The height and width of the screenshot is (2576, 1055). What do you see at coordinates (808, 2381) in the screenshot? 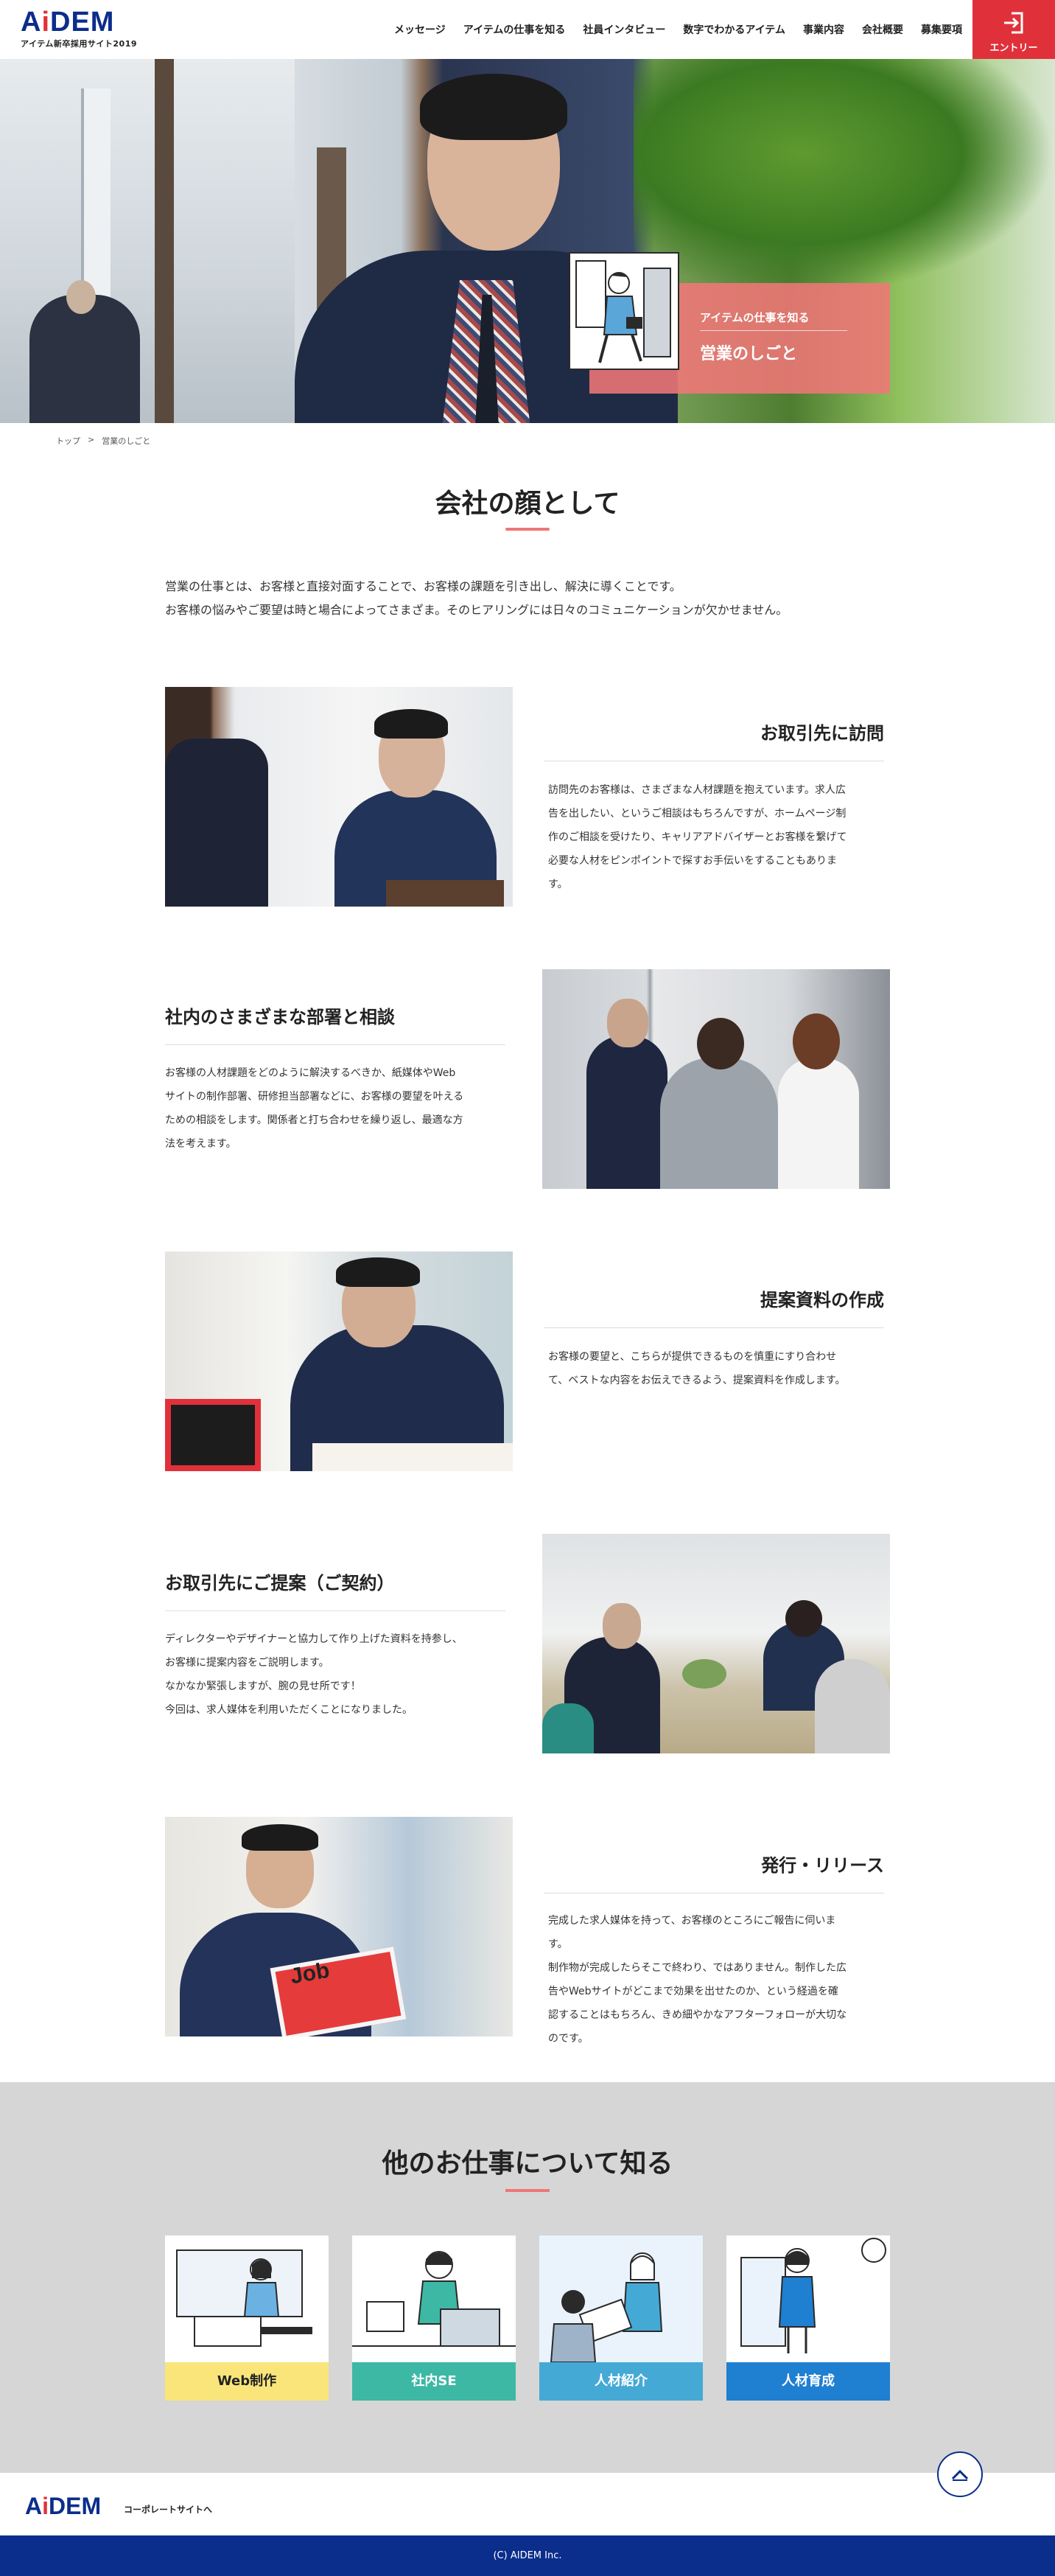
I see `job-label-training: 人材育成` at bounding box center [808, 2381].